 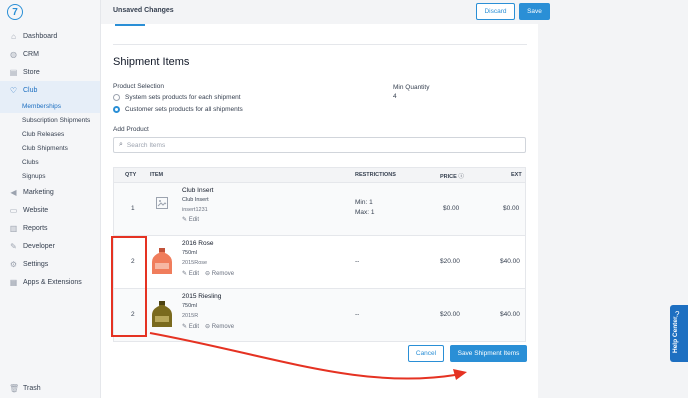 I want to click on divider, so click(x=320, y=44).